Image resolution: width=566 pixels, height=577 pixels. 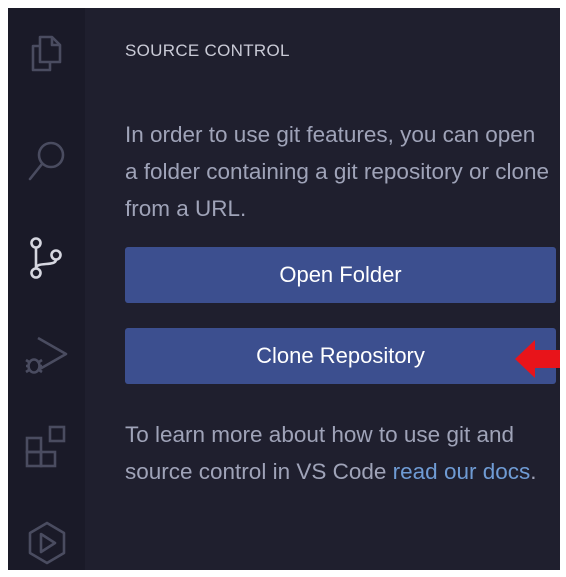 What do you see at coordinates (533, 471) in the screenshot?
I see `learn-more-end: .` at bounding box center [533, 471].